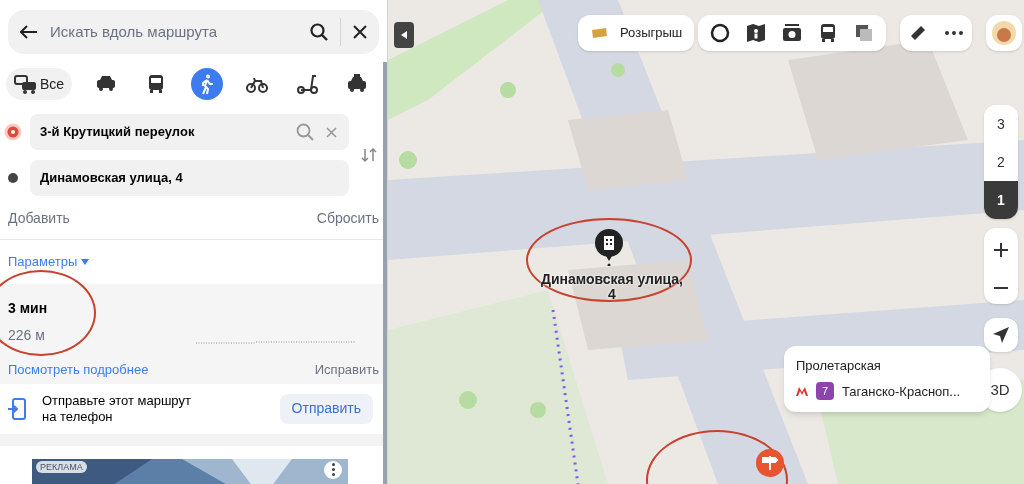 The width and height of the screenshot is (1024, 484). I want to click on scooter-icon, so click(306, 84).